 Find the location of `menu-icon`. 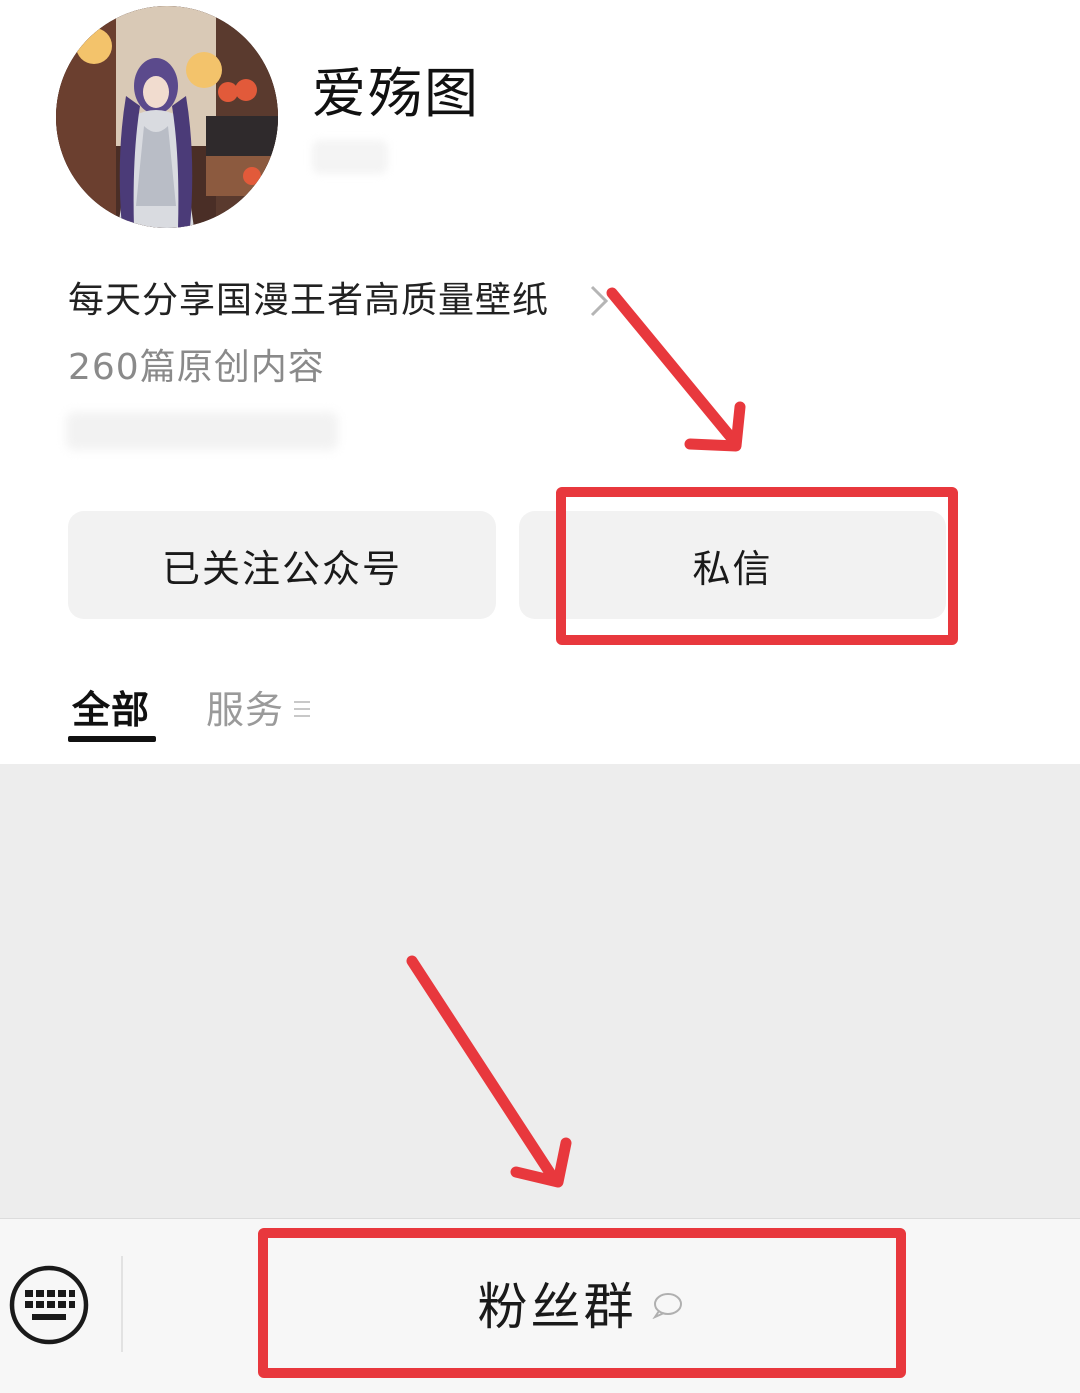

menu-icon is located at coordinates (302, 709).